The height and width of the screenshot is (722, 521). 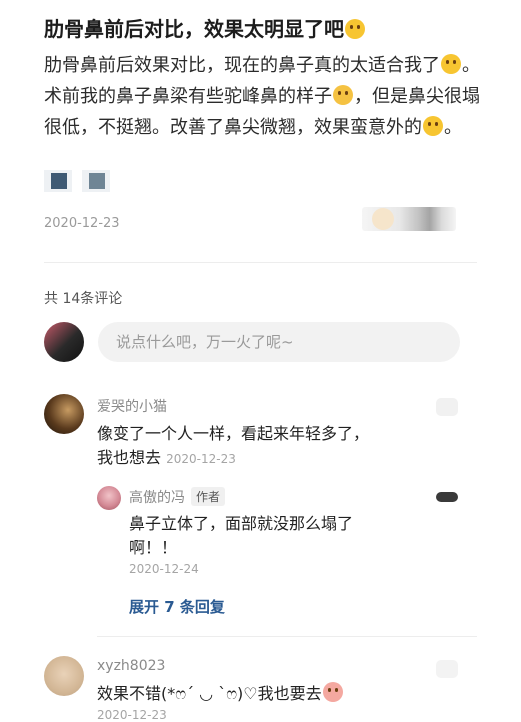 I want to click on comment-text-line: 效果不错(*ෆ´ ◡ `ෆ)♡我也要去, so click(x=209, y=693).